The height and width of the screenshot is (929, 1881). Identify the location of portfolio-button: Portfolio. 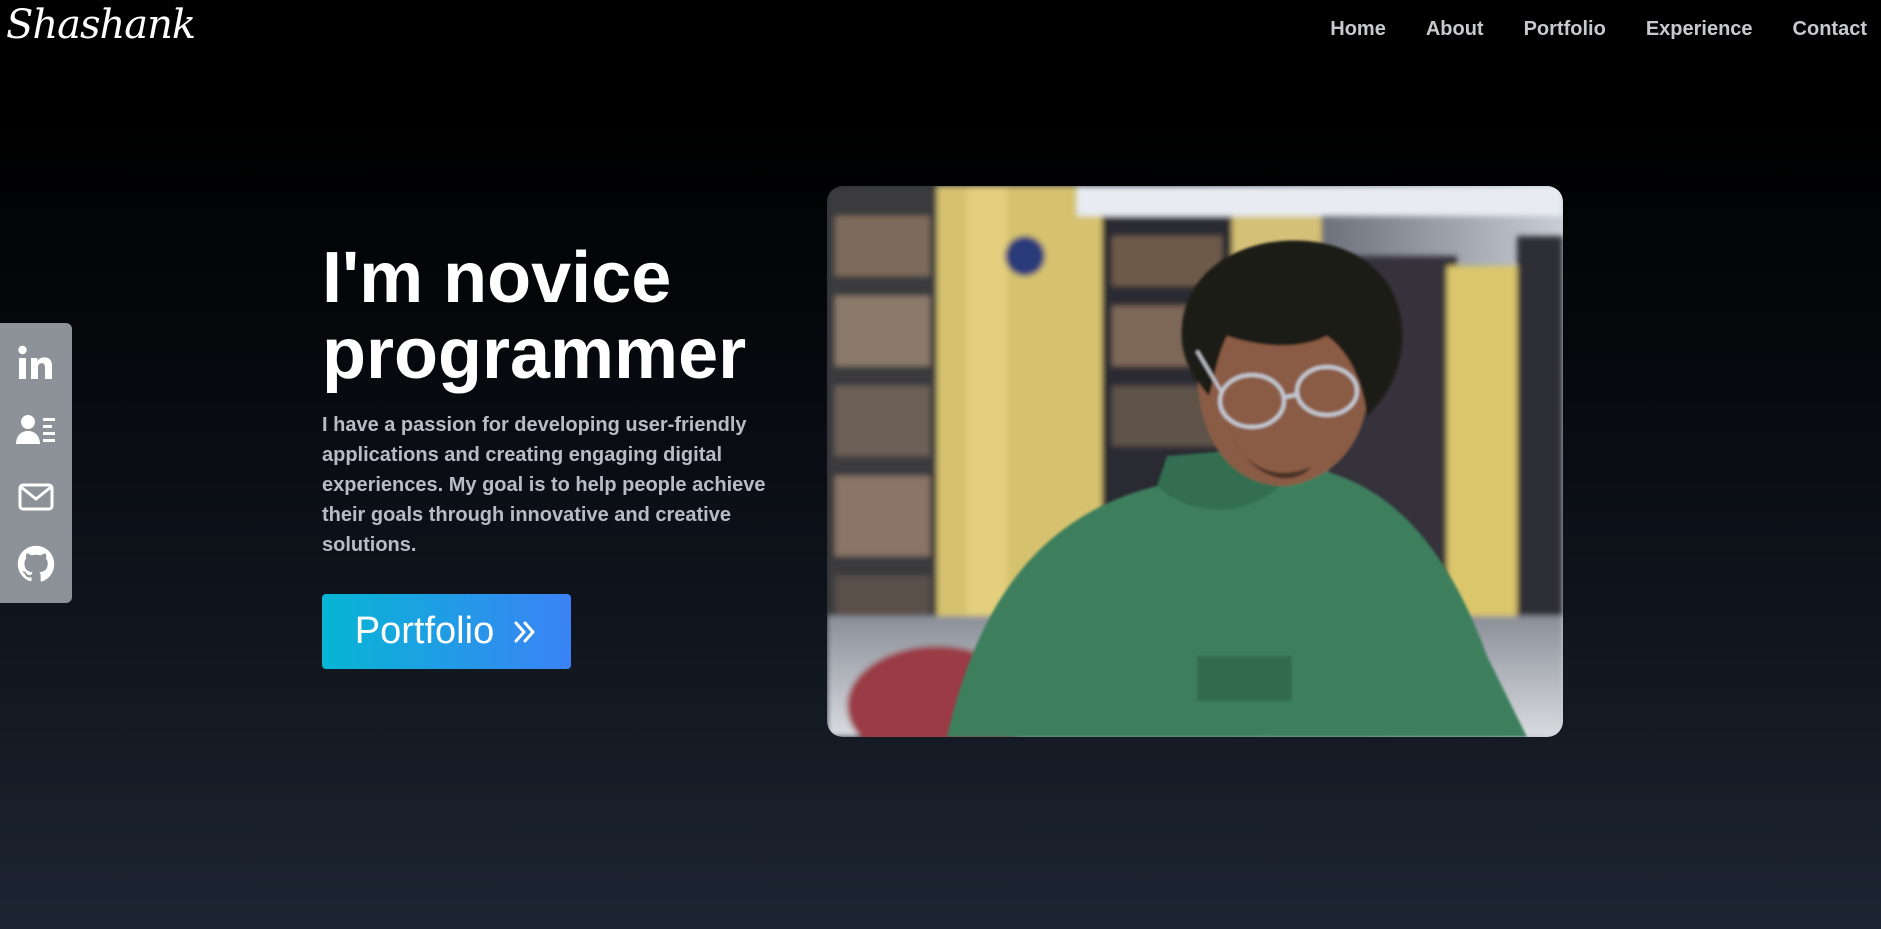
(446, 631).